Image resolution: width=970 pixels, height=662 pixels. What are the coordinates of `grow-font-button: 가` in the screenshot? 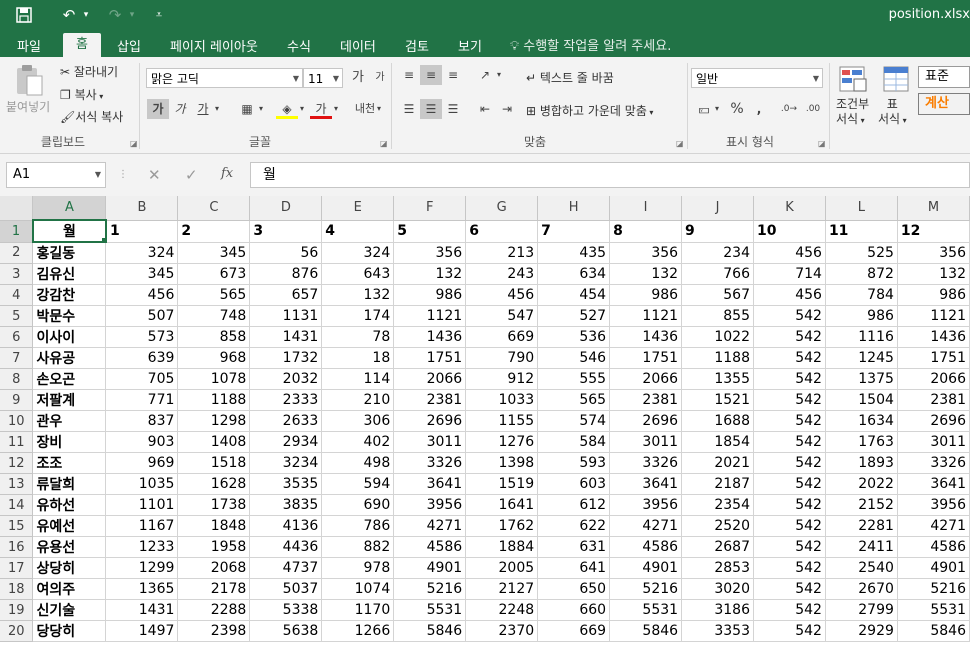 It's located at (358, 78).